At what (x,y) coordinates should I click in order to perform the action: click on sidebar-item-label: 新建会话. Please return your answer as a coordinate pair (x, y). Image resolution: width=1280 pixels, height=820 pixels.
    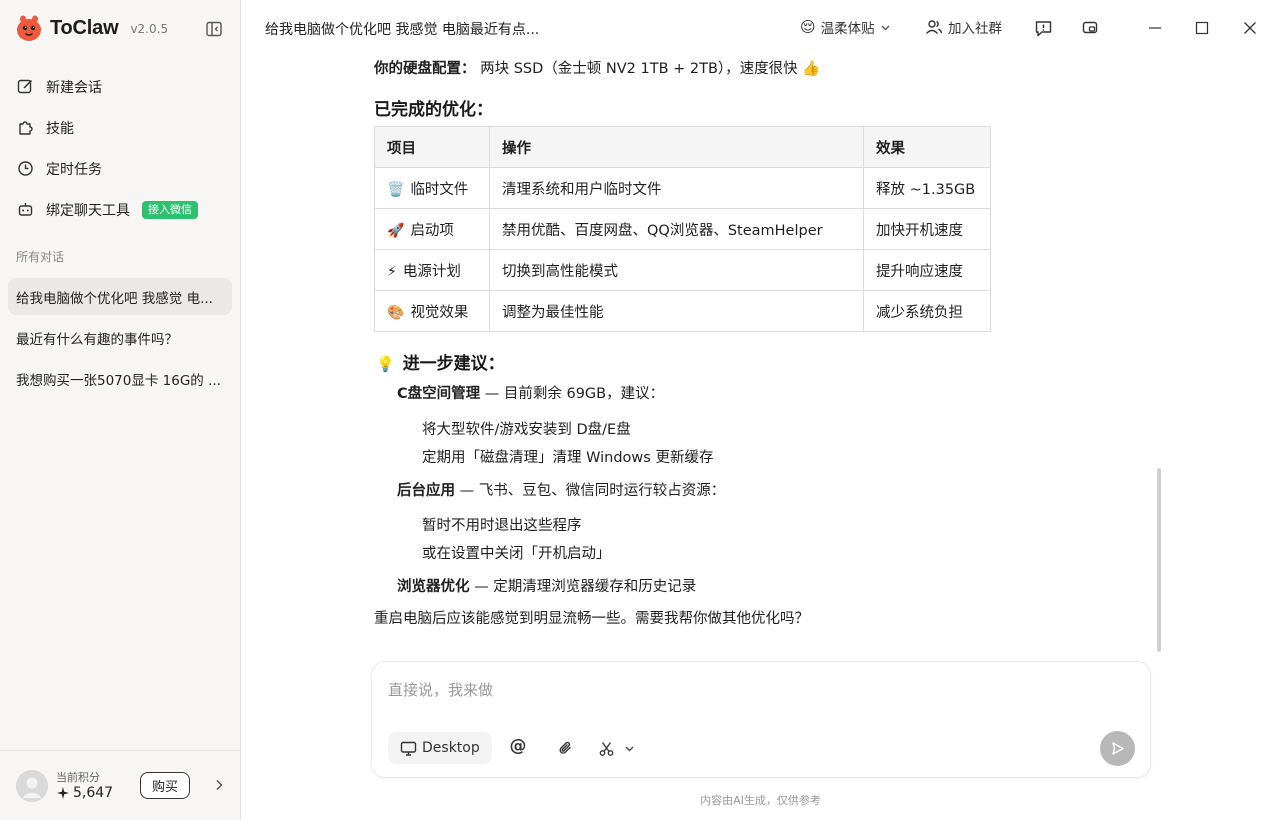
    Looking at the image, I should click on (74, 87).